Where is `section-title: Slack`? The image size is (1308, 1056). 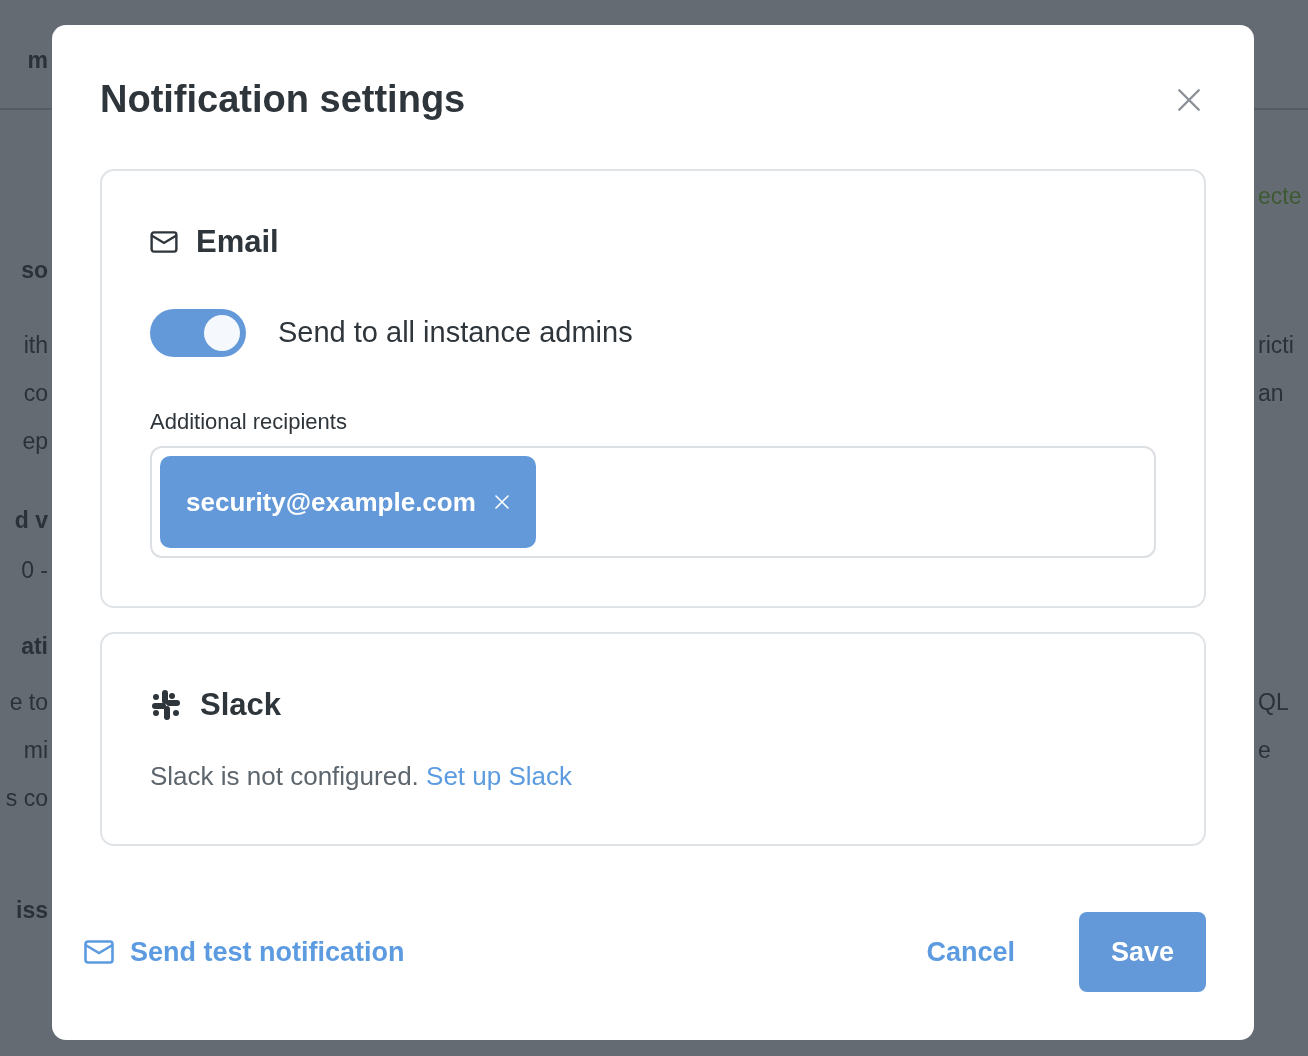 section-title: Slack is located at coordinates (240, 705).